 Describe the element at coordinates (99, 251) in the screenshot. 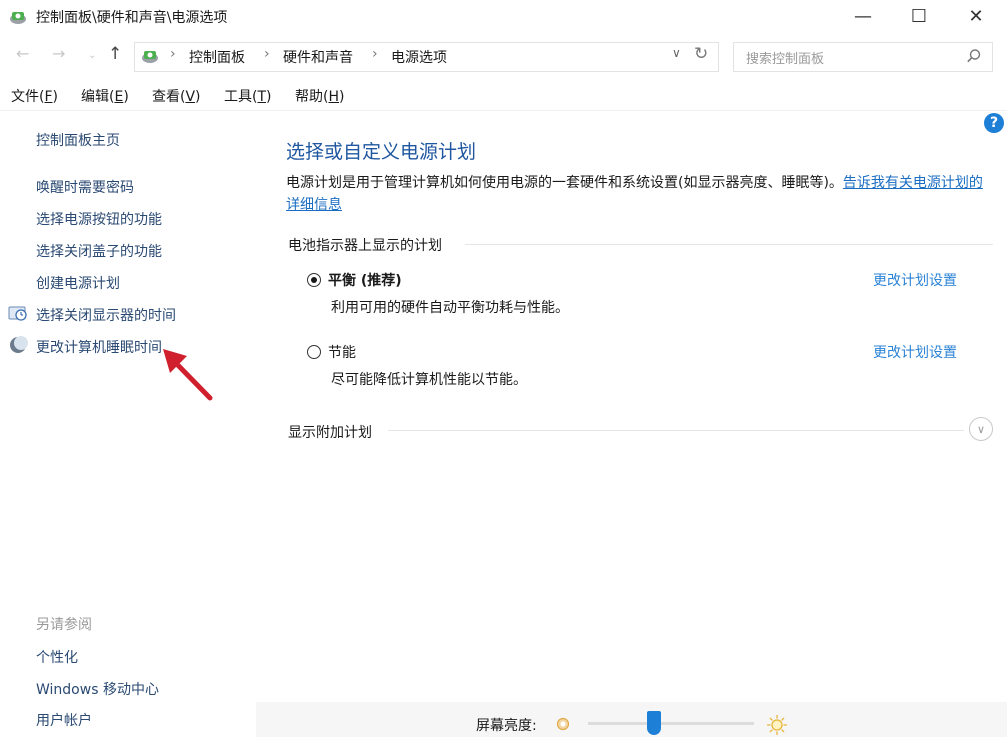

I see `sidebar-item-lid-close: 选择关闭盖子的功能` at that location.